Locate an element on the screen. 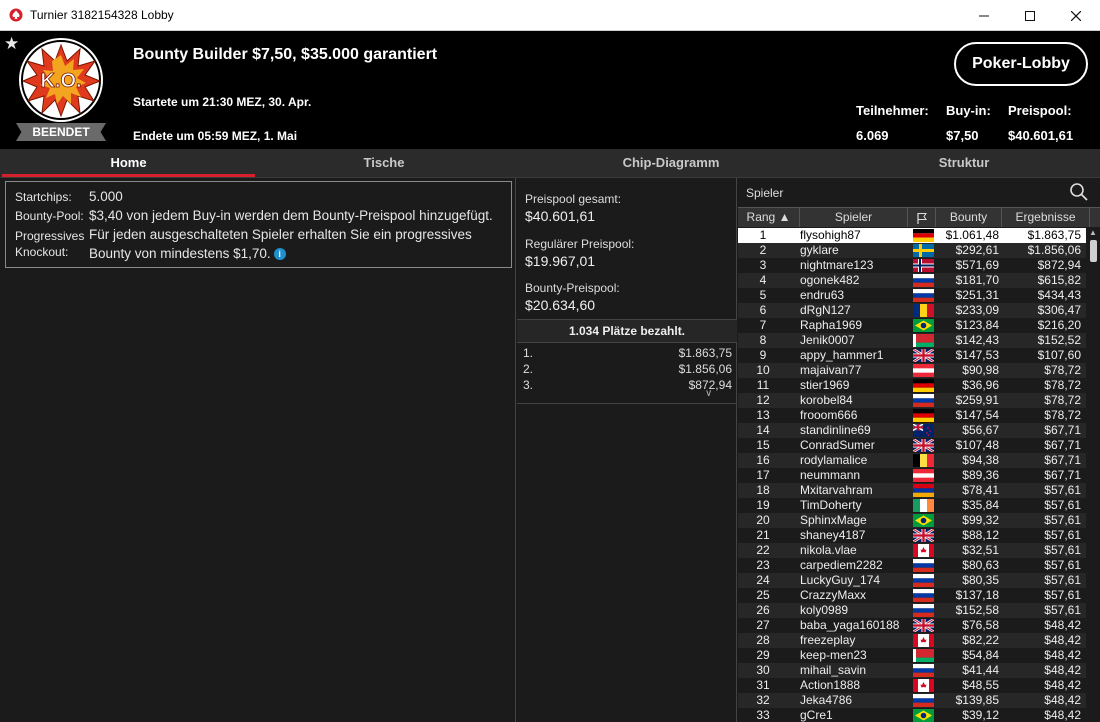 The image size is (1100, 722). player-result: $615,82 is located at coordinates (1059, 280).